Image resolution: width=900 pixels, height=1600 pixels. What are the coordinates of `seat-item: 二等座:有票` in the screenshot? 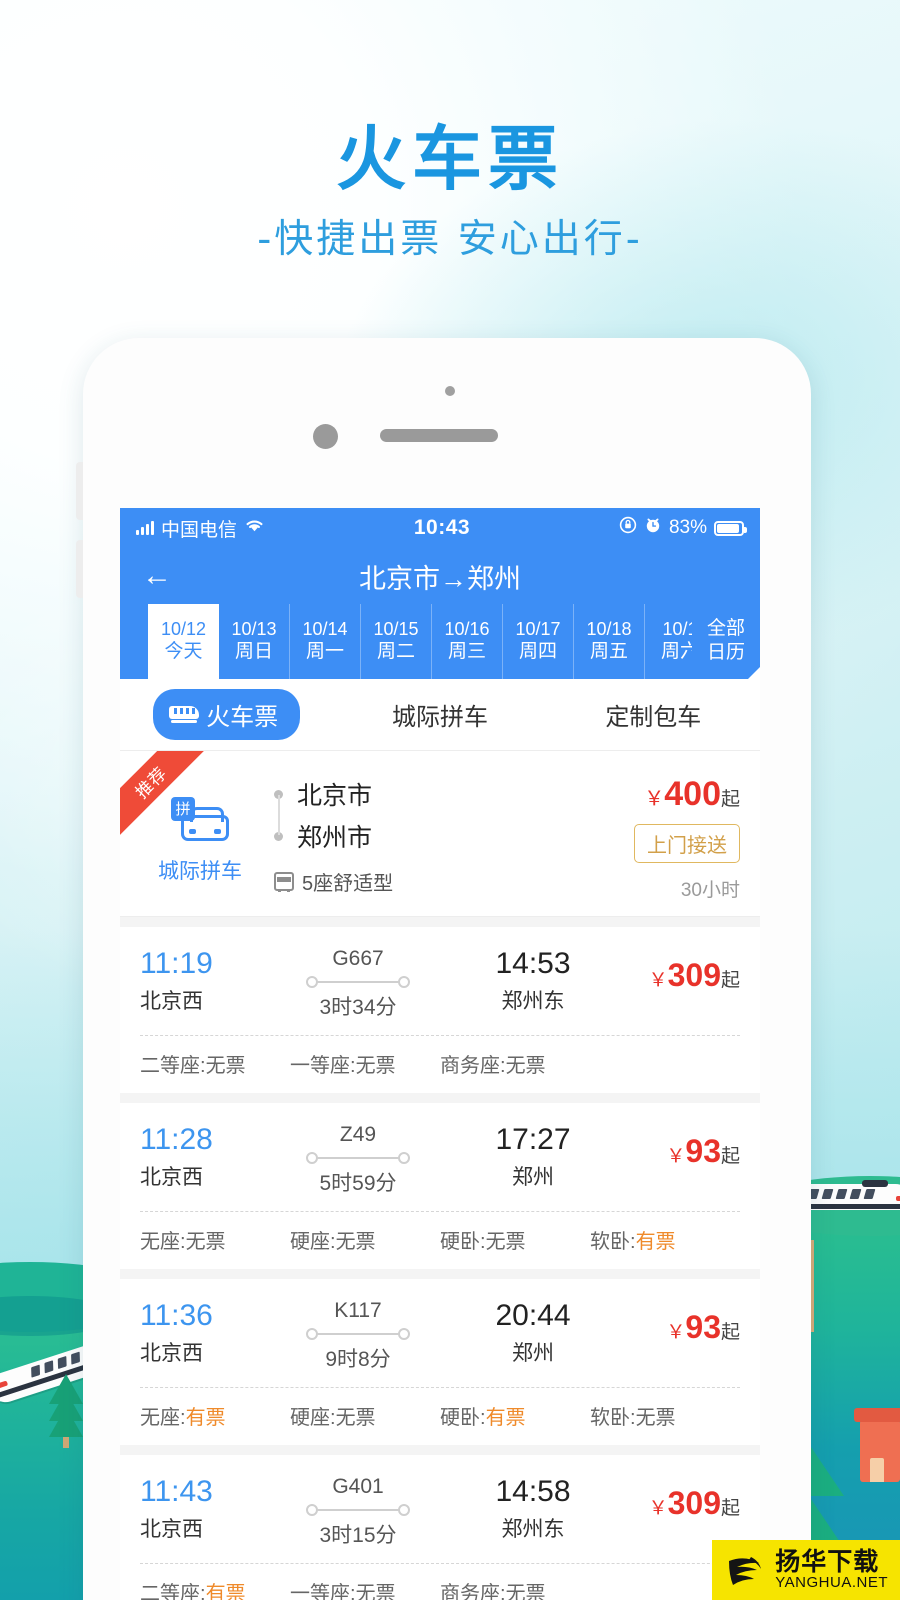 It's located at (215, 1588).